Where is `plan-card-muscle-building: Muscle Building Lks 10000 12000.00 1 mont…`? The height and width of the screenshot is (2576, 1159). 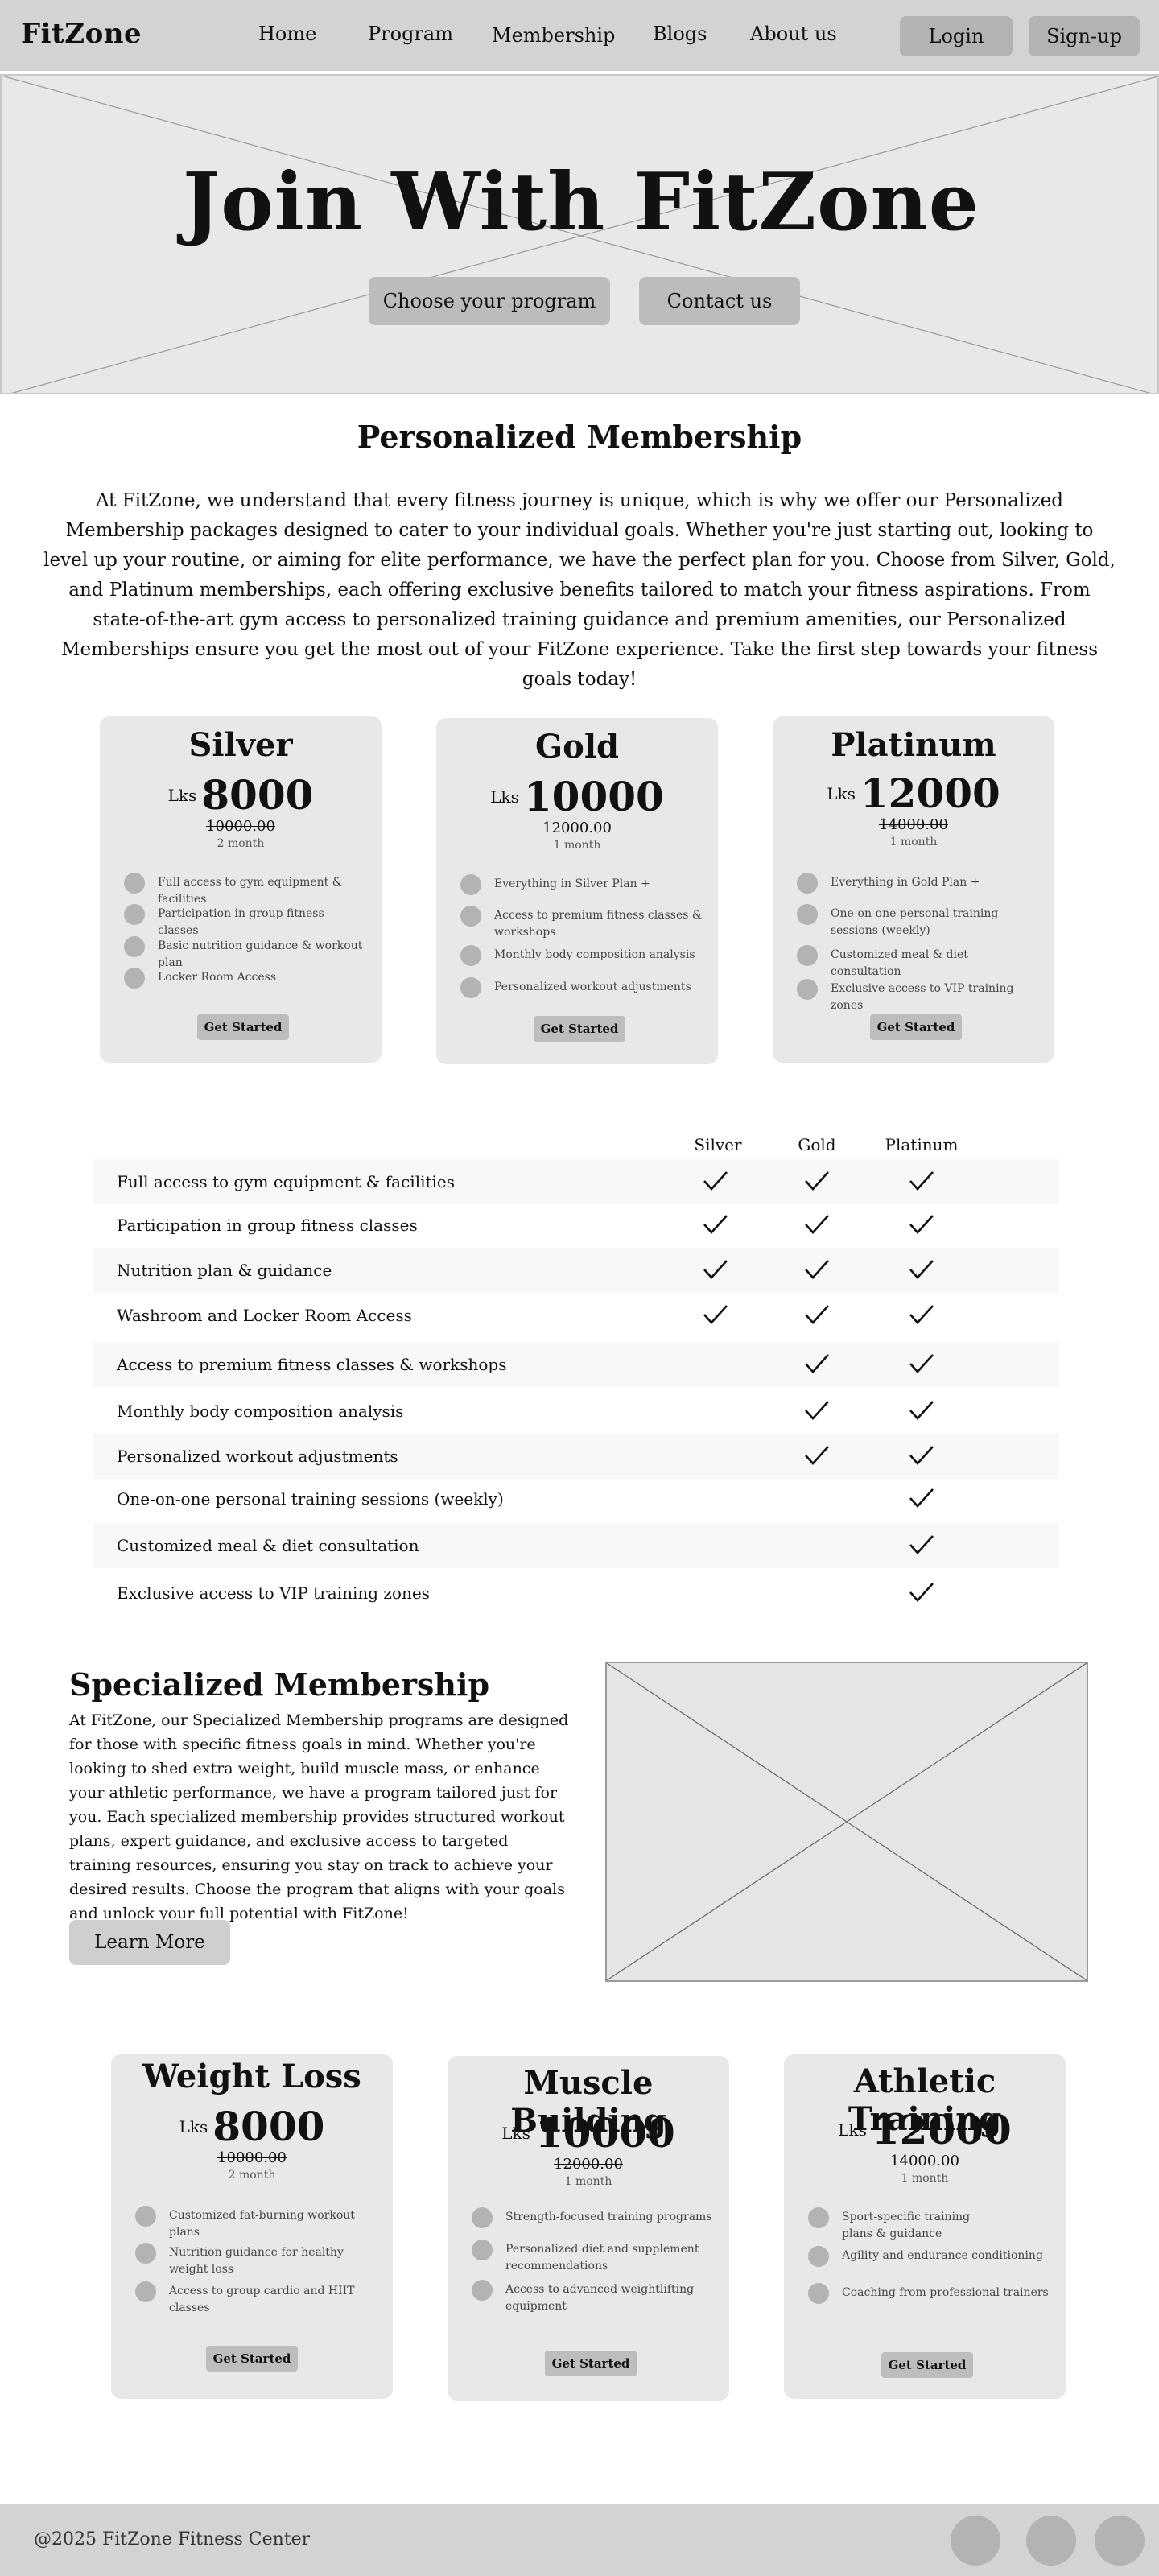 plan-card-muscle-building: Muscle Building Lks 10000 12000.00 1 mont… is located at coordinates (588, 2228).